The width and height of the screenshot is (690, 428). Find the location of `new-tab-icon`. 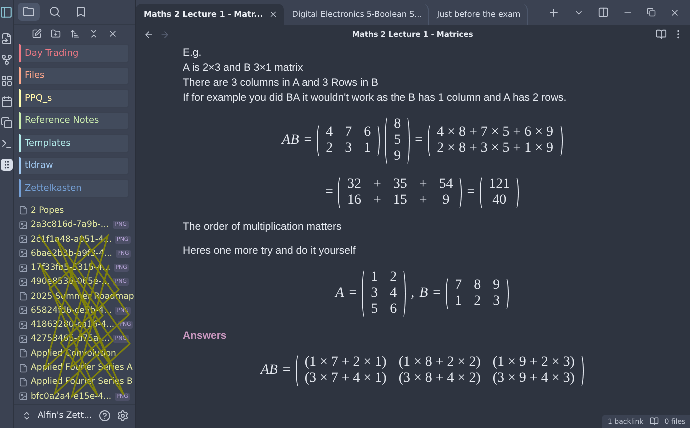

new-tab-icon is located at coordinates (554, 12).